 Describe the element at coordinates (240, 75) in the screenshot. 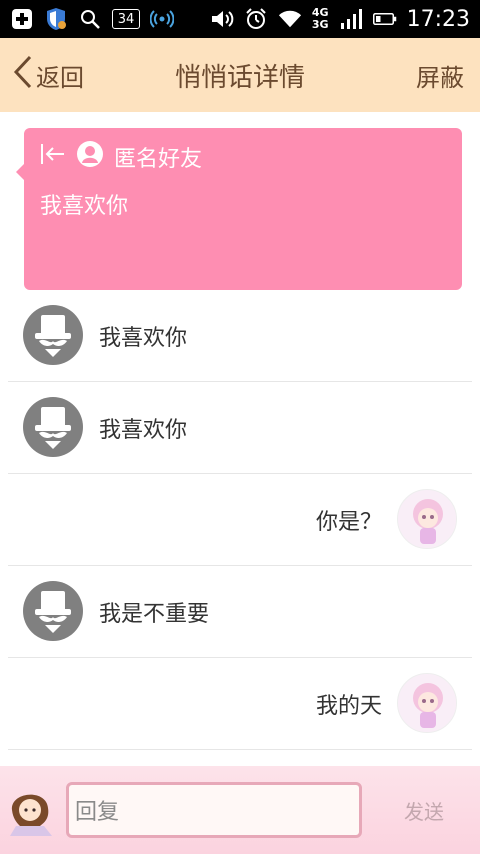

I see `title-bar: 返回 悄悄话详情 屏蔽` at that location.